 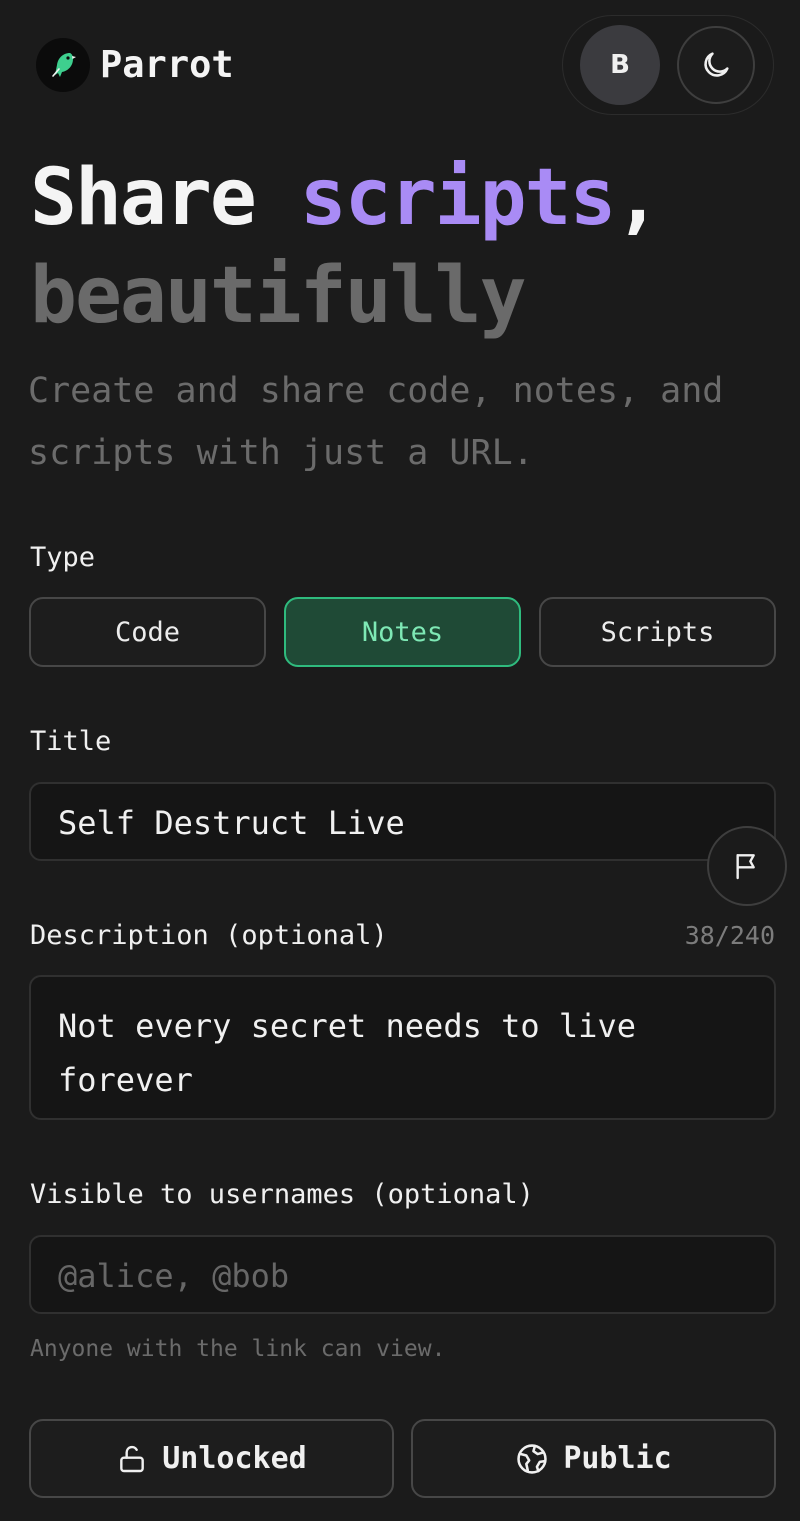 I want to click on hero-title-part1: Share, so click(x=165, y=198).